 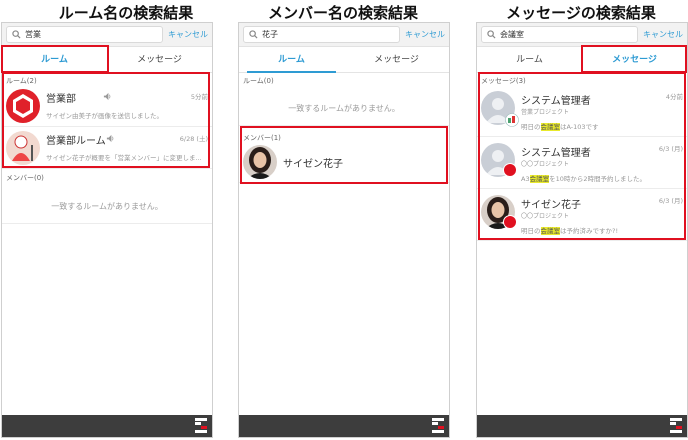 I want to click on room-time: 6/28 (土), so click(x=193, y=139).